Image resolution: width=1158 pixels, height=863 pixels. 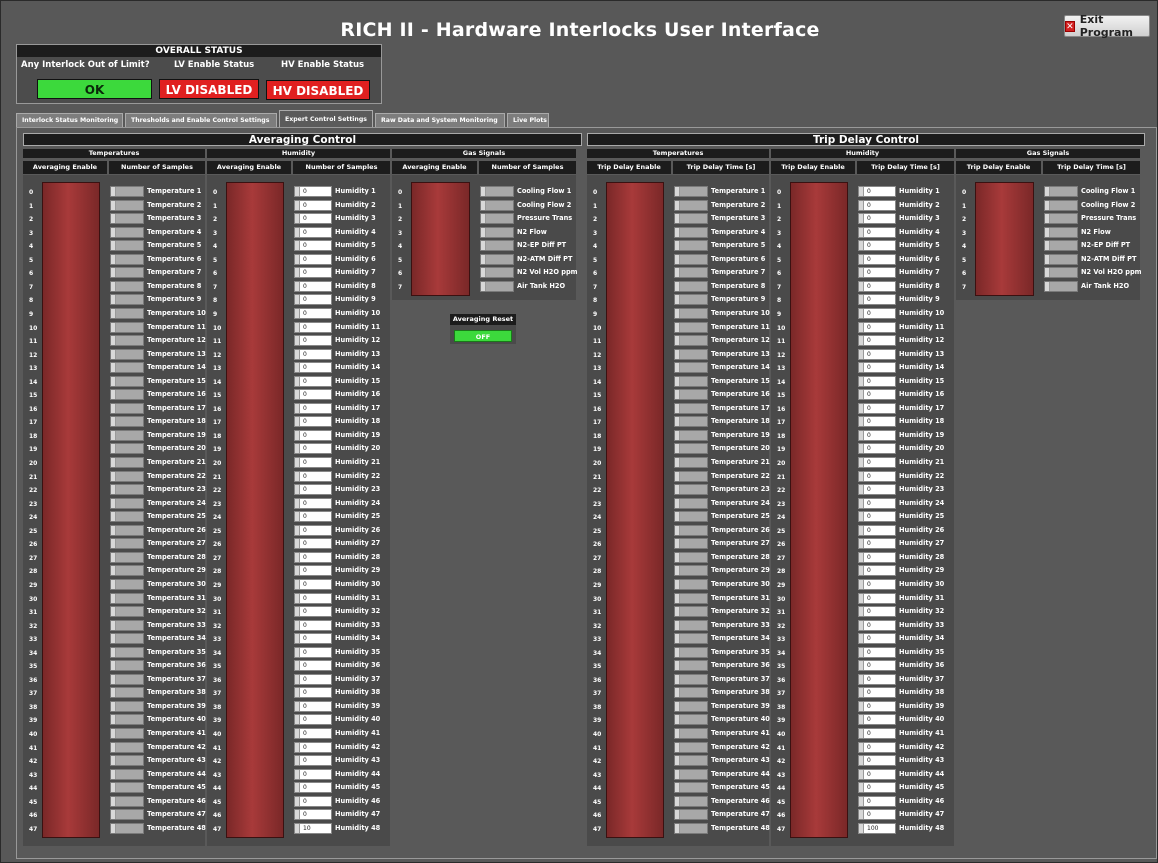 What do you see at coordinates (440, 120) in the screenshot?
I see `tab-raw-data: Raw Data and System Monitoring` at bounding box center [440, 120].